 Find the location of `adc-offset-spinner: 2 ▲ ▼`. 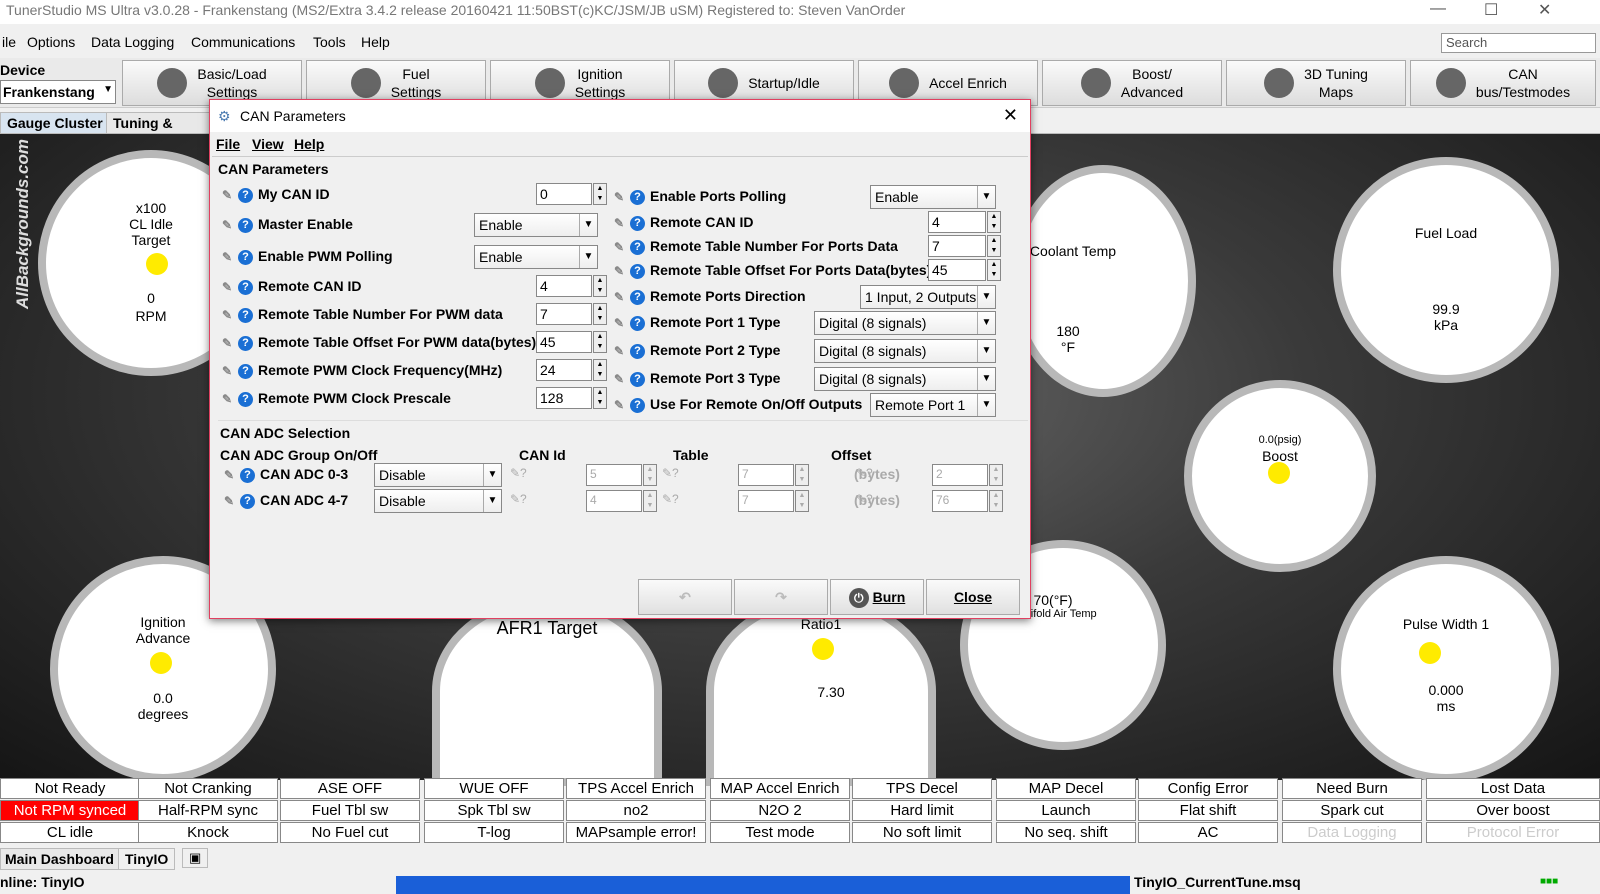

adc-offset-spinner: 2 ▲ ▼ is located at coordinates (967, 475).